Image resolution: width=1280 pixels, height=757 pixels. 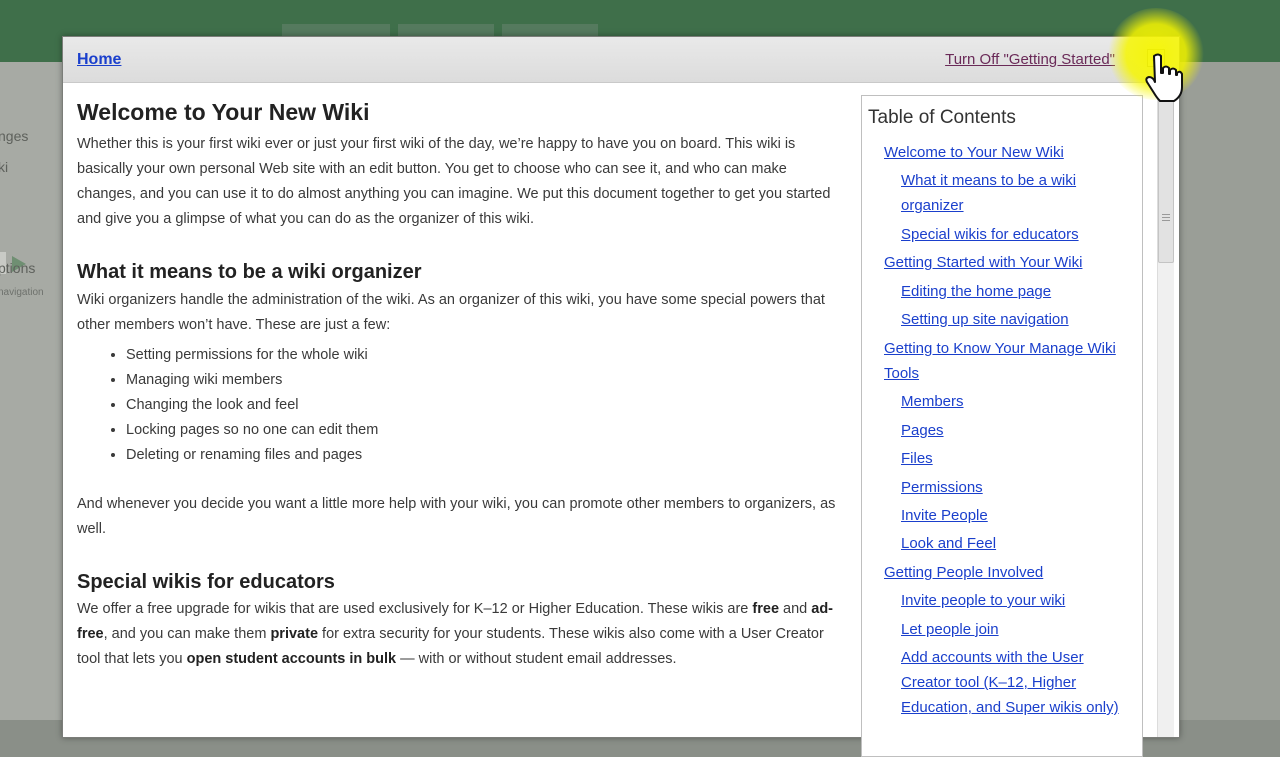 What do you see at coordinates (486, 455) in the screenshot?
I see `list-item: Deleting or renaming files and pages` at bounding box center [486, 455].